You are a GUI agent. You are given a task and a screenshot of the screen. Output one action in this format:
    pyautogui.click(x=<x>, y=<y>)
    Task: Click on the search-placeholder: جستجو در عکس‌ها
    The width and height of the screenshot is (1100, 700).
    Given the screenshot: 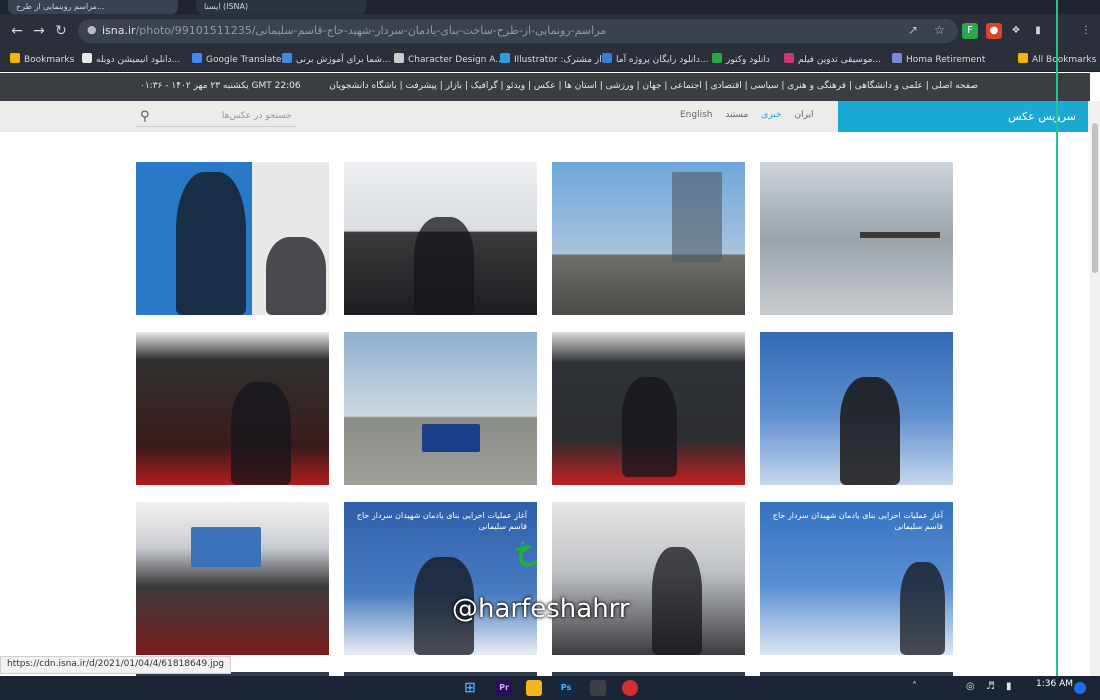 What is the action you would take?
    pyautogui.click(x=256, y=116)
    